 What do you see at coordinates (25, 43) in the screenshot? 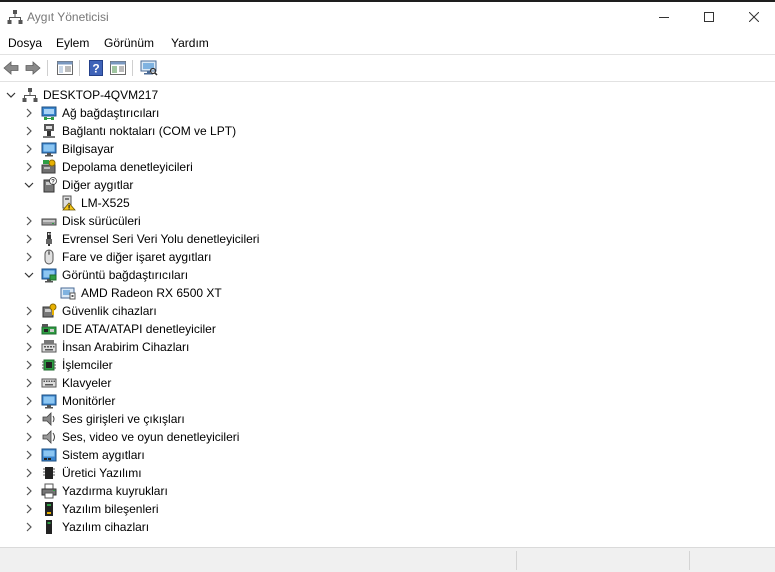
I see `menu-dosya: Dosya` at bounding box center [25, 43].